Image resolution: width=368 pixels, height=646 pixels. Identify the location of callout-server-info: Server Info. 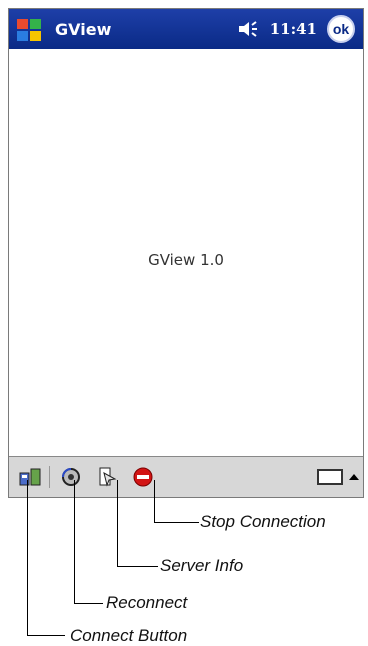
(202, 565).